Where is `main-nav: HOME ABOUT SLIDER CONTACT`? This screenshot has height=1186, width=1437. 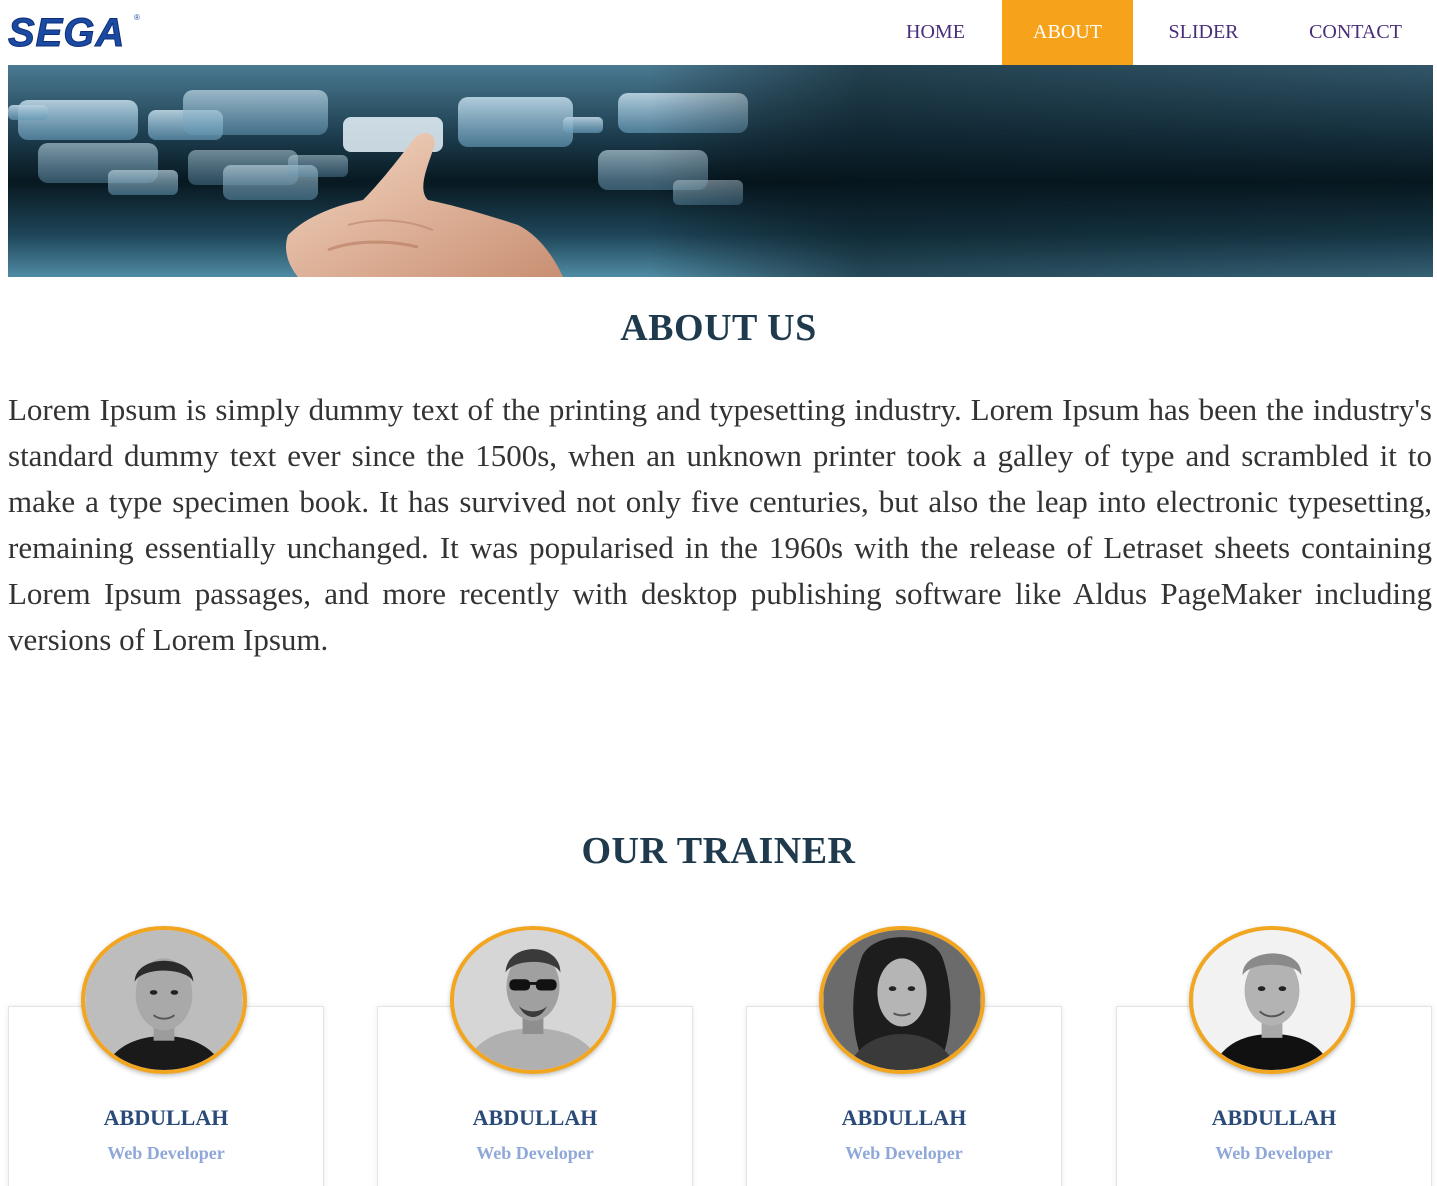
main-nav: HOME ABOUT SLIDER CONTACT is located at coordinates (1153, 32).